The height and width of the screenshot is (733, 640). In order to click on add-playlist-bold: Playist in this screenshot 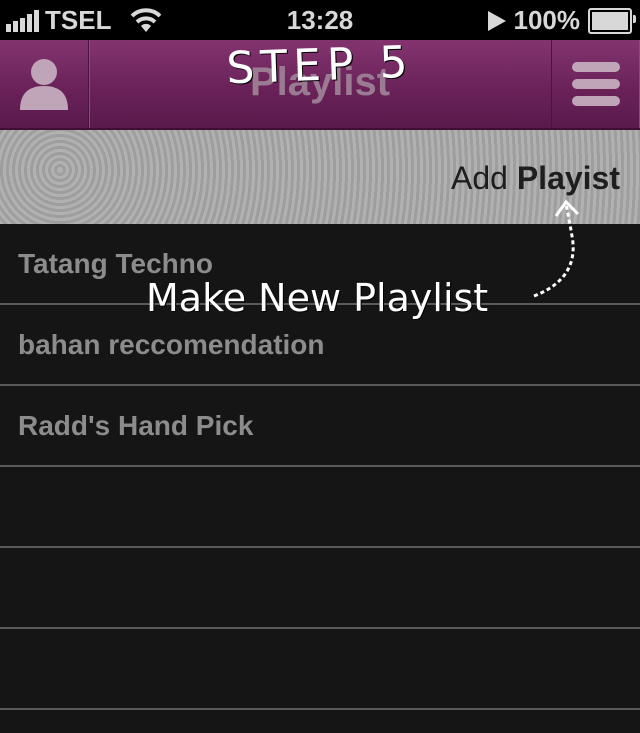, I will do `click(568, 178)`.